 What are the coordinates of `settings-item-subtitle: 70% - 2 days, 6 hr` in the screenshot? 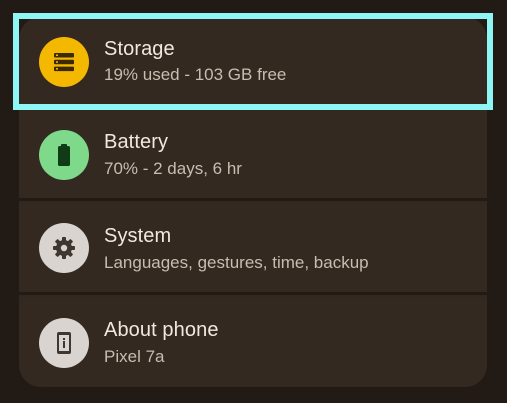 It's located at (173, 168).